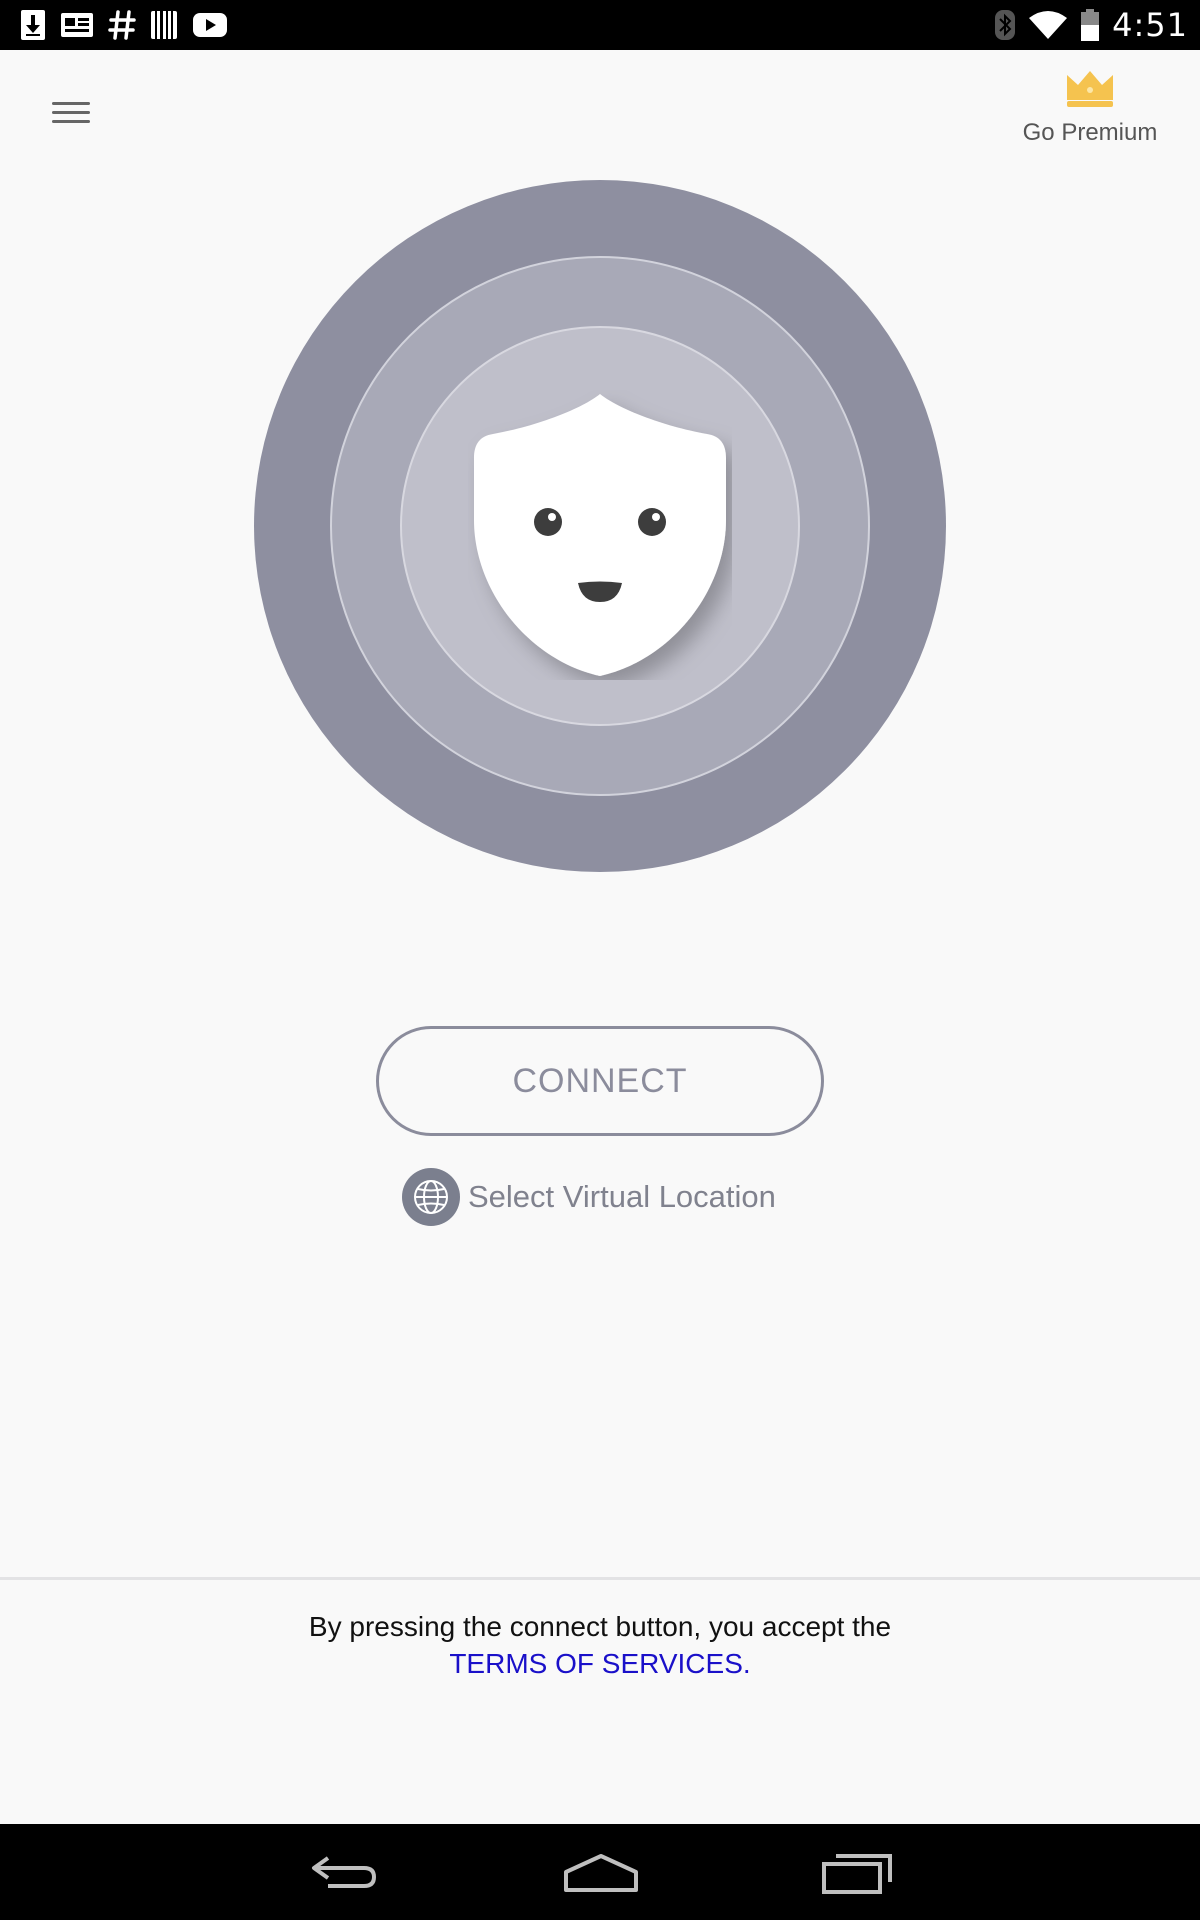 The height and width of the screenshot is (1920, 1200). I want to click on clock: 4:51, so click(1150, 25).